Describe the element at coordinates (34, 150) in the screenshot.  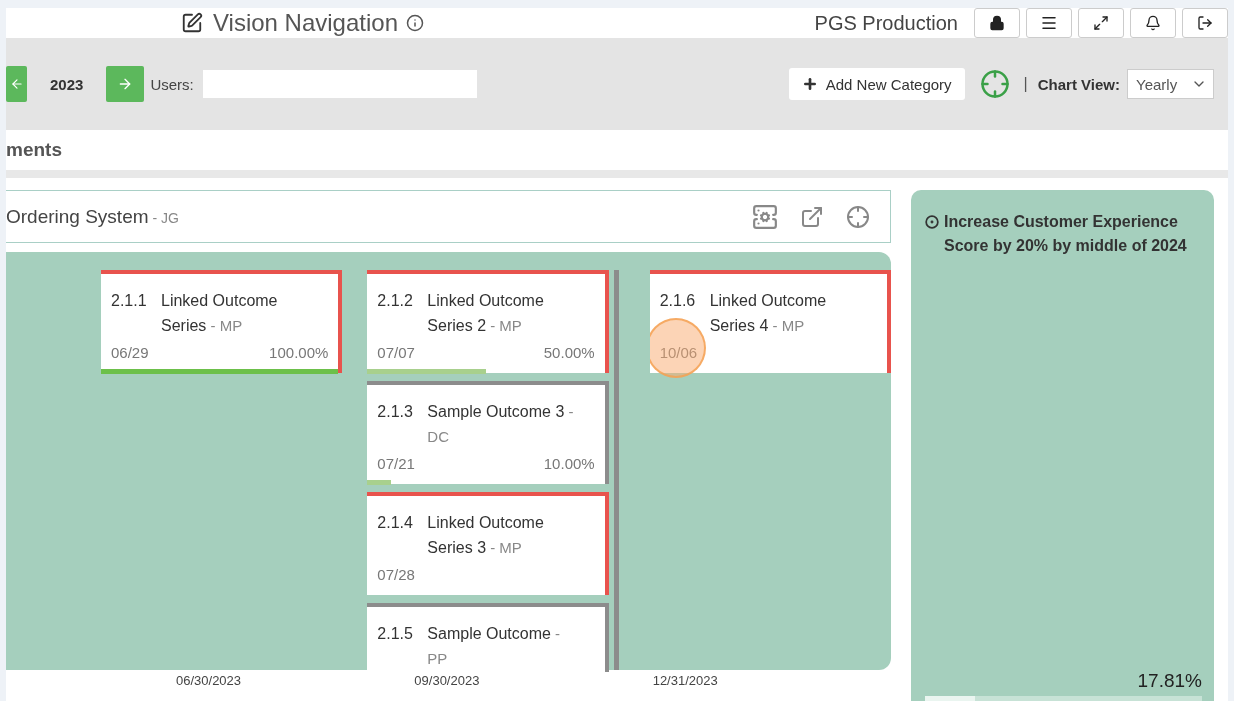
I see `section-title: ments` at that location.